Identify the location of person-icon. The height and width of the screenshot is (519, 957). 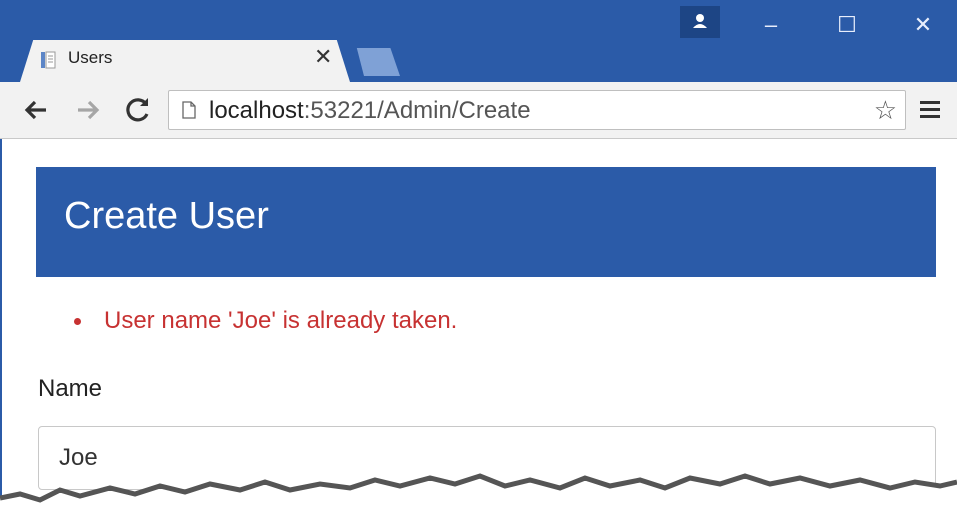
(700, 21).